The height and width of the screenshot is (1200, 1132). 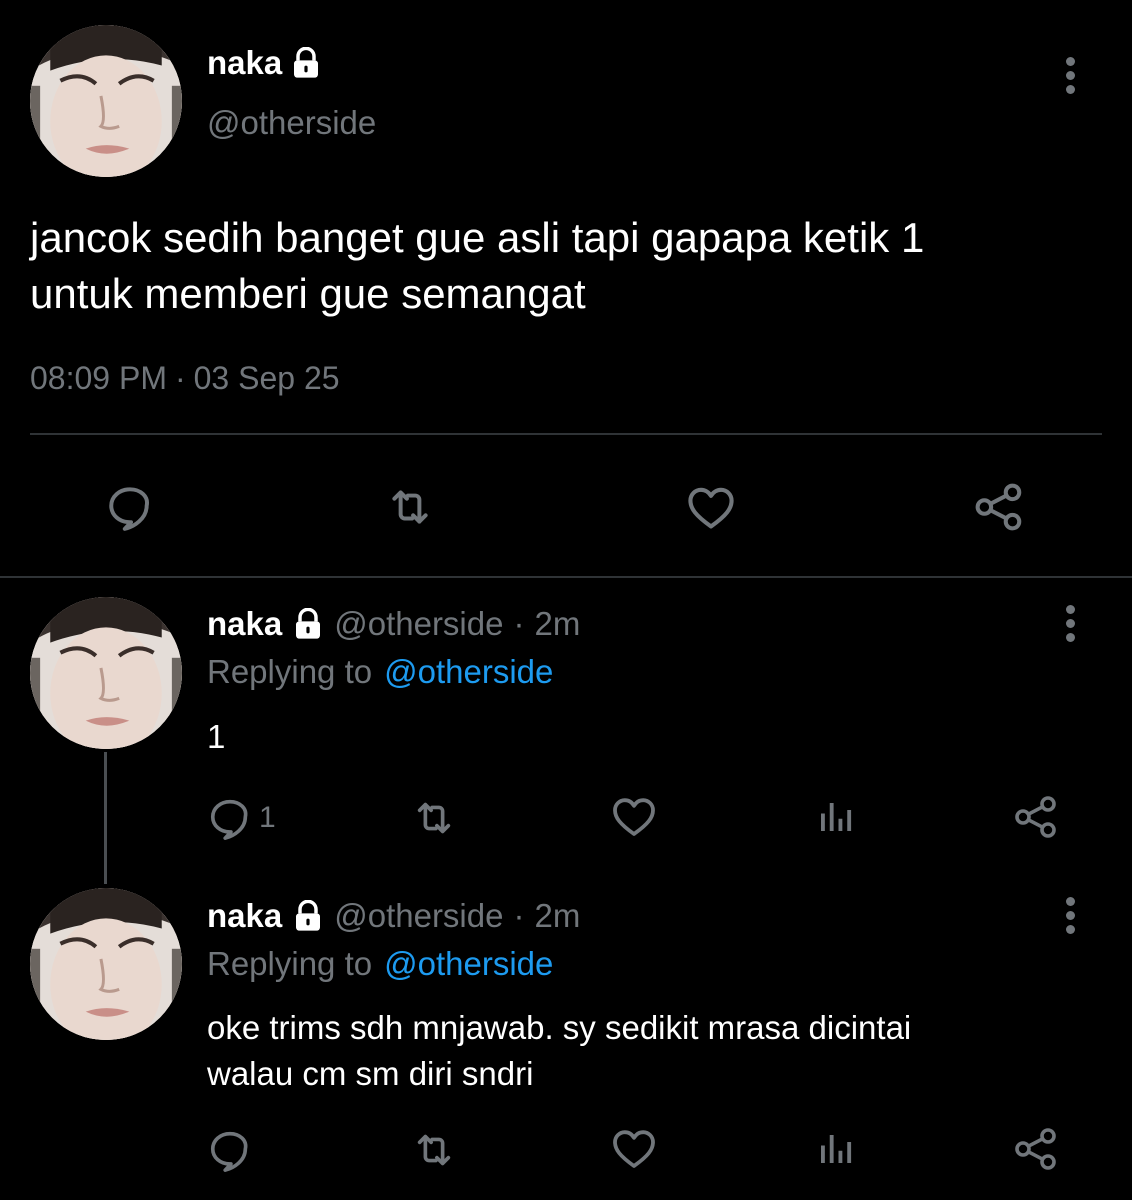 What do you see at coordinates (105, 818) in the screenshot?
I see `thread-line` at bounding box center [105, 818].